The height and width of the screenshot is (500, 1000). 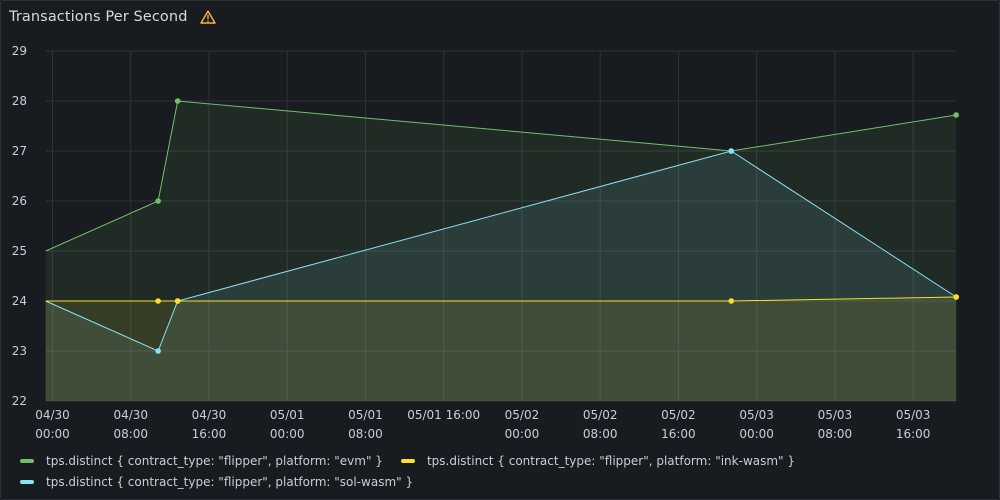 What do you see at coordinates (19, 151) in the screenshot?
I see `y-tick-label: 27` at bounding box center [19, 151].